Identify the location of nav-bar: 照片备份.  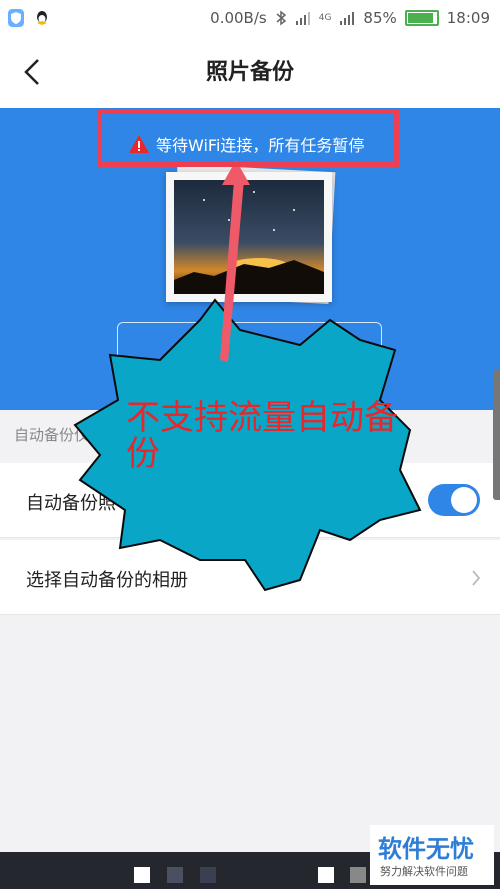
(250, 72).